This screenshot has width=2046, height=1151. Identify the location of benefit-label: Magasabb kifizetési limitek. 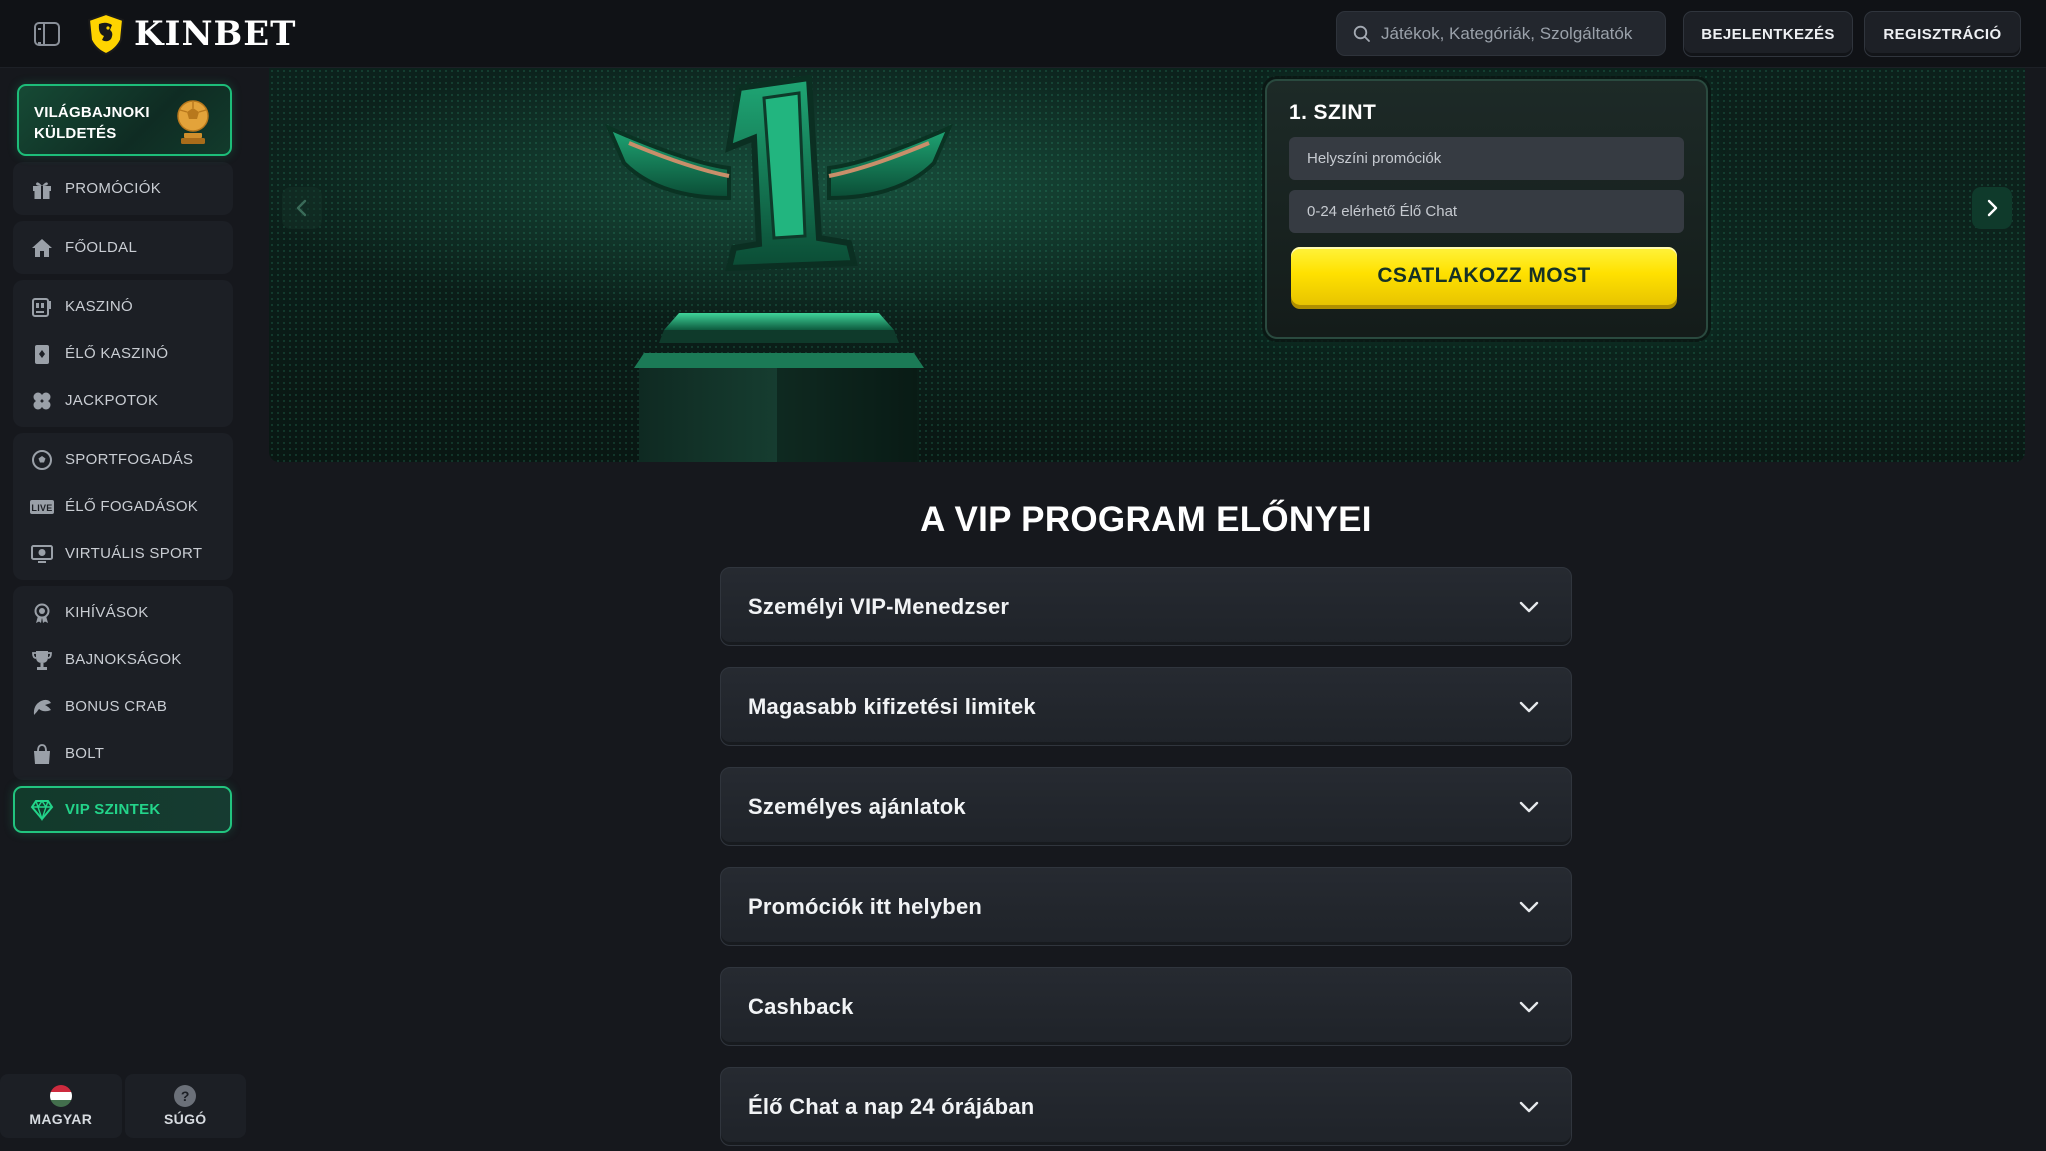
(892, 706).